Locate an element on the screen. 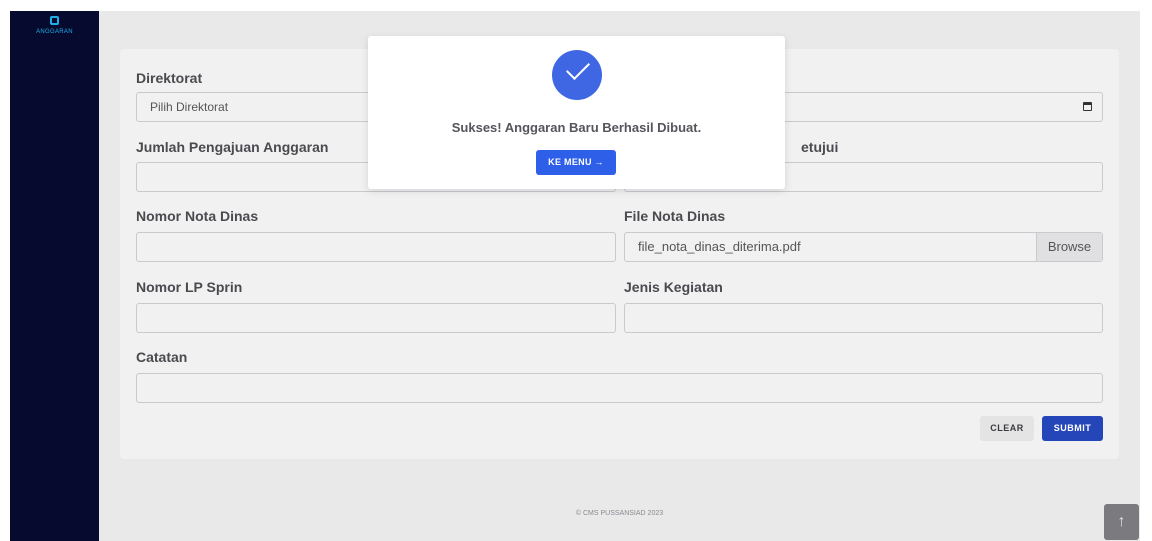 The image size is (1152, 541). success-message: Sukses! Anggaran Baru Berhasil Dibuat. is located at coordinates (576, 127).